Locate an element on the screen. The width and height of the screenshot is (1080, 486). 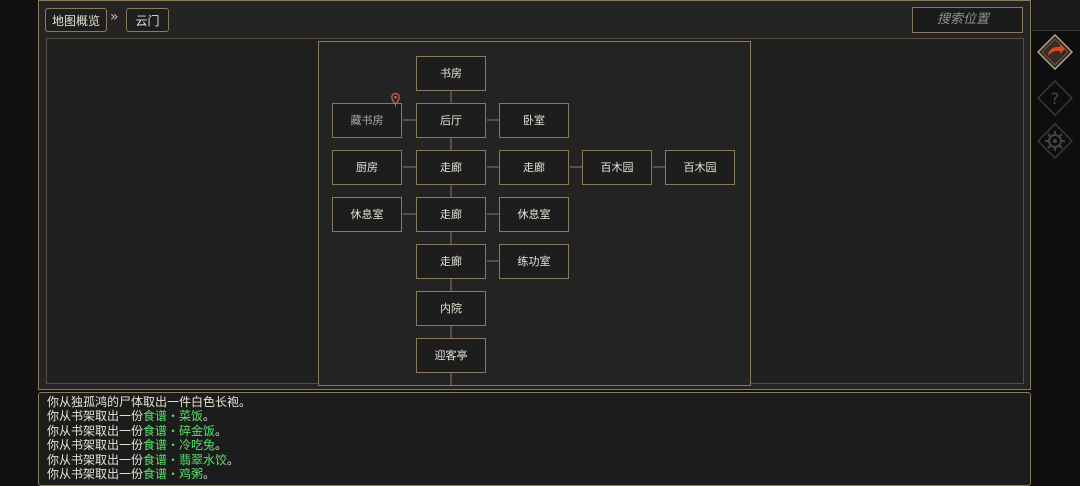
return-icon is located at coordinates (1055, 52).